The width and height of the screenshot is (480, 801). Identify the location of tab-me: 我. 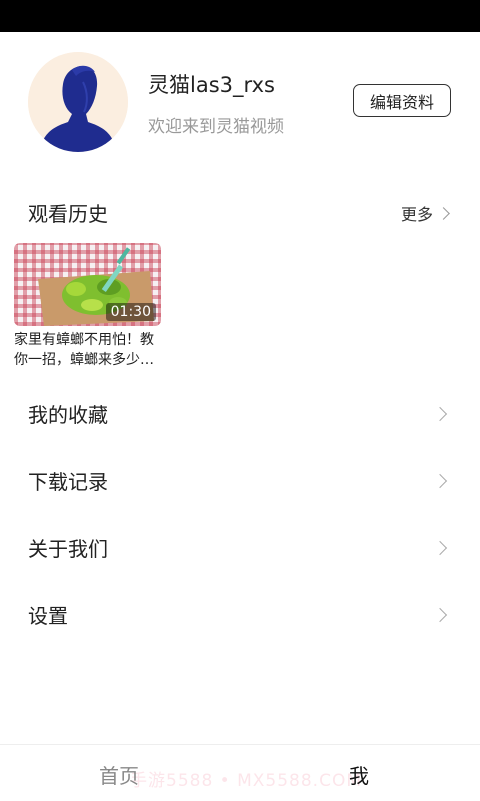
(359, 774).